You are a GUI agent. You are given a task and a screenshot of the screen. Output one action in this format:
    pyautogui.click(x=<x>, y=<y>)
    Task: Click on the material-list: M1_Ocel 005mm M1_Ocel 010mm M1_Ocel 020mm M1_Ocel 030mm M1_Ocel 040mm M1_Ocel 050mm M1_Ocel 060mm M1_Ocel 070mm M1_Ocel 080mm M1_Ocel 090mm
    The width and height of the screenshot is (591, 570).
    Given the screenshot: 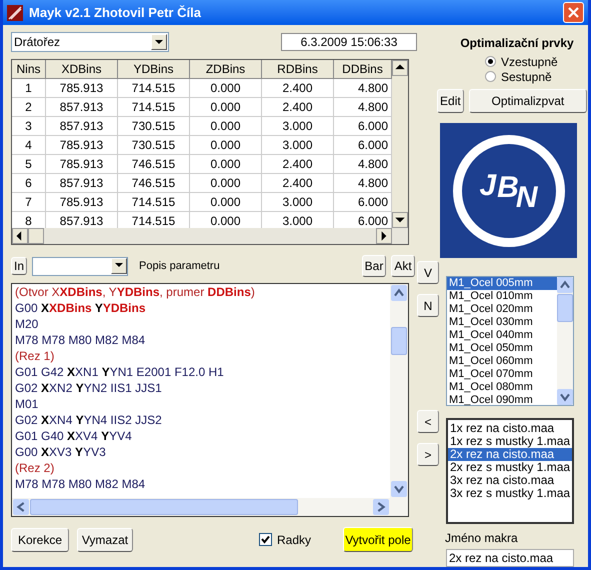 What is the action you would take?
    pyautogui.click(x=510, y=341)
    